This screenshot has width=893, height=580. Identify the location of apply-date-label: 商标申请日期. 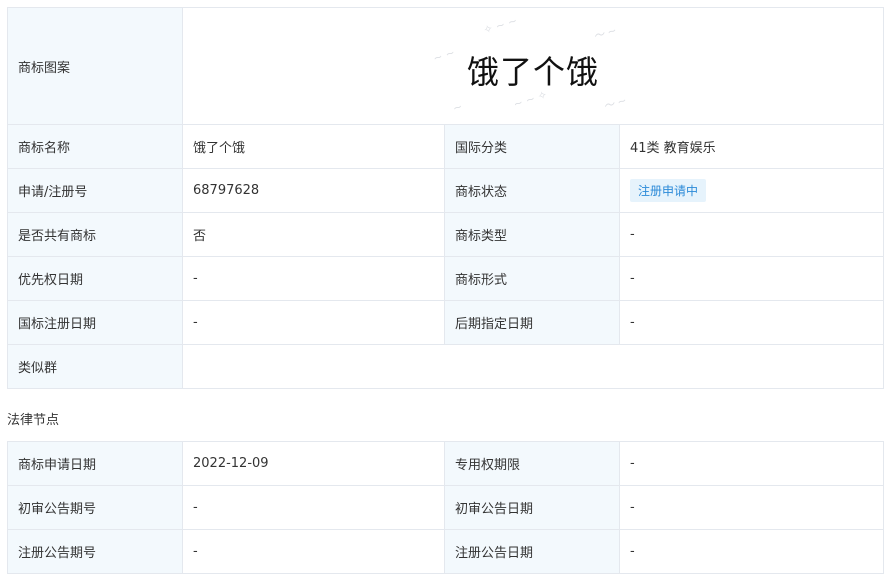
(95, 463).